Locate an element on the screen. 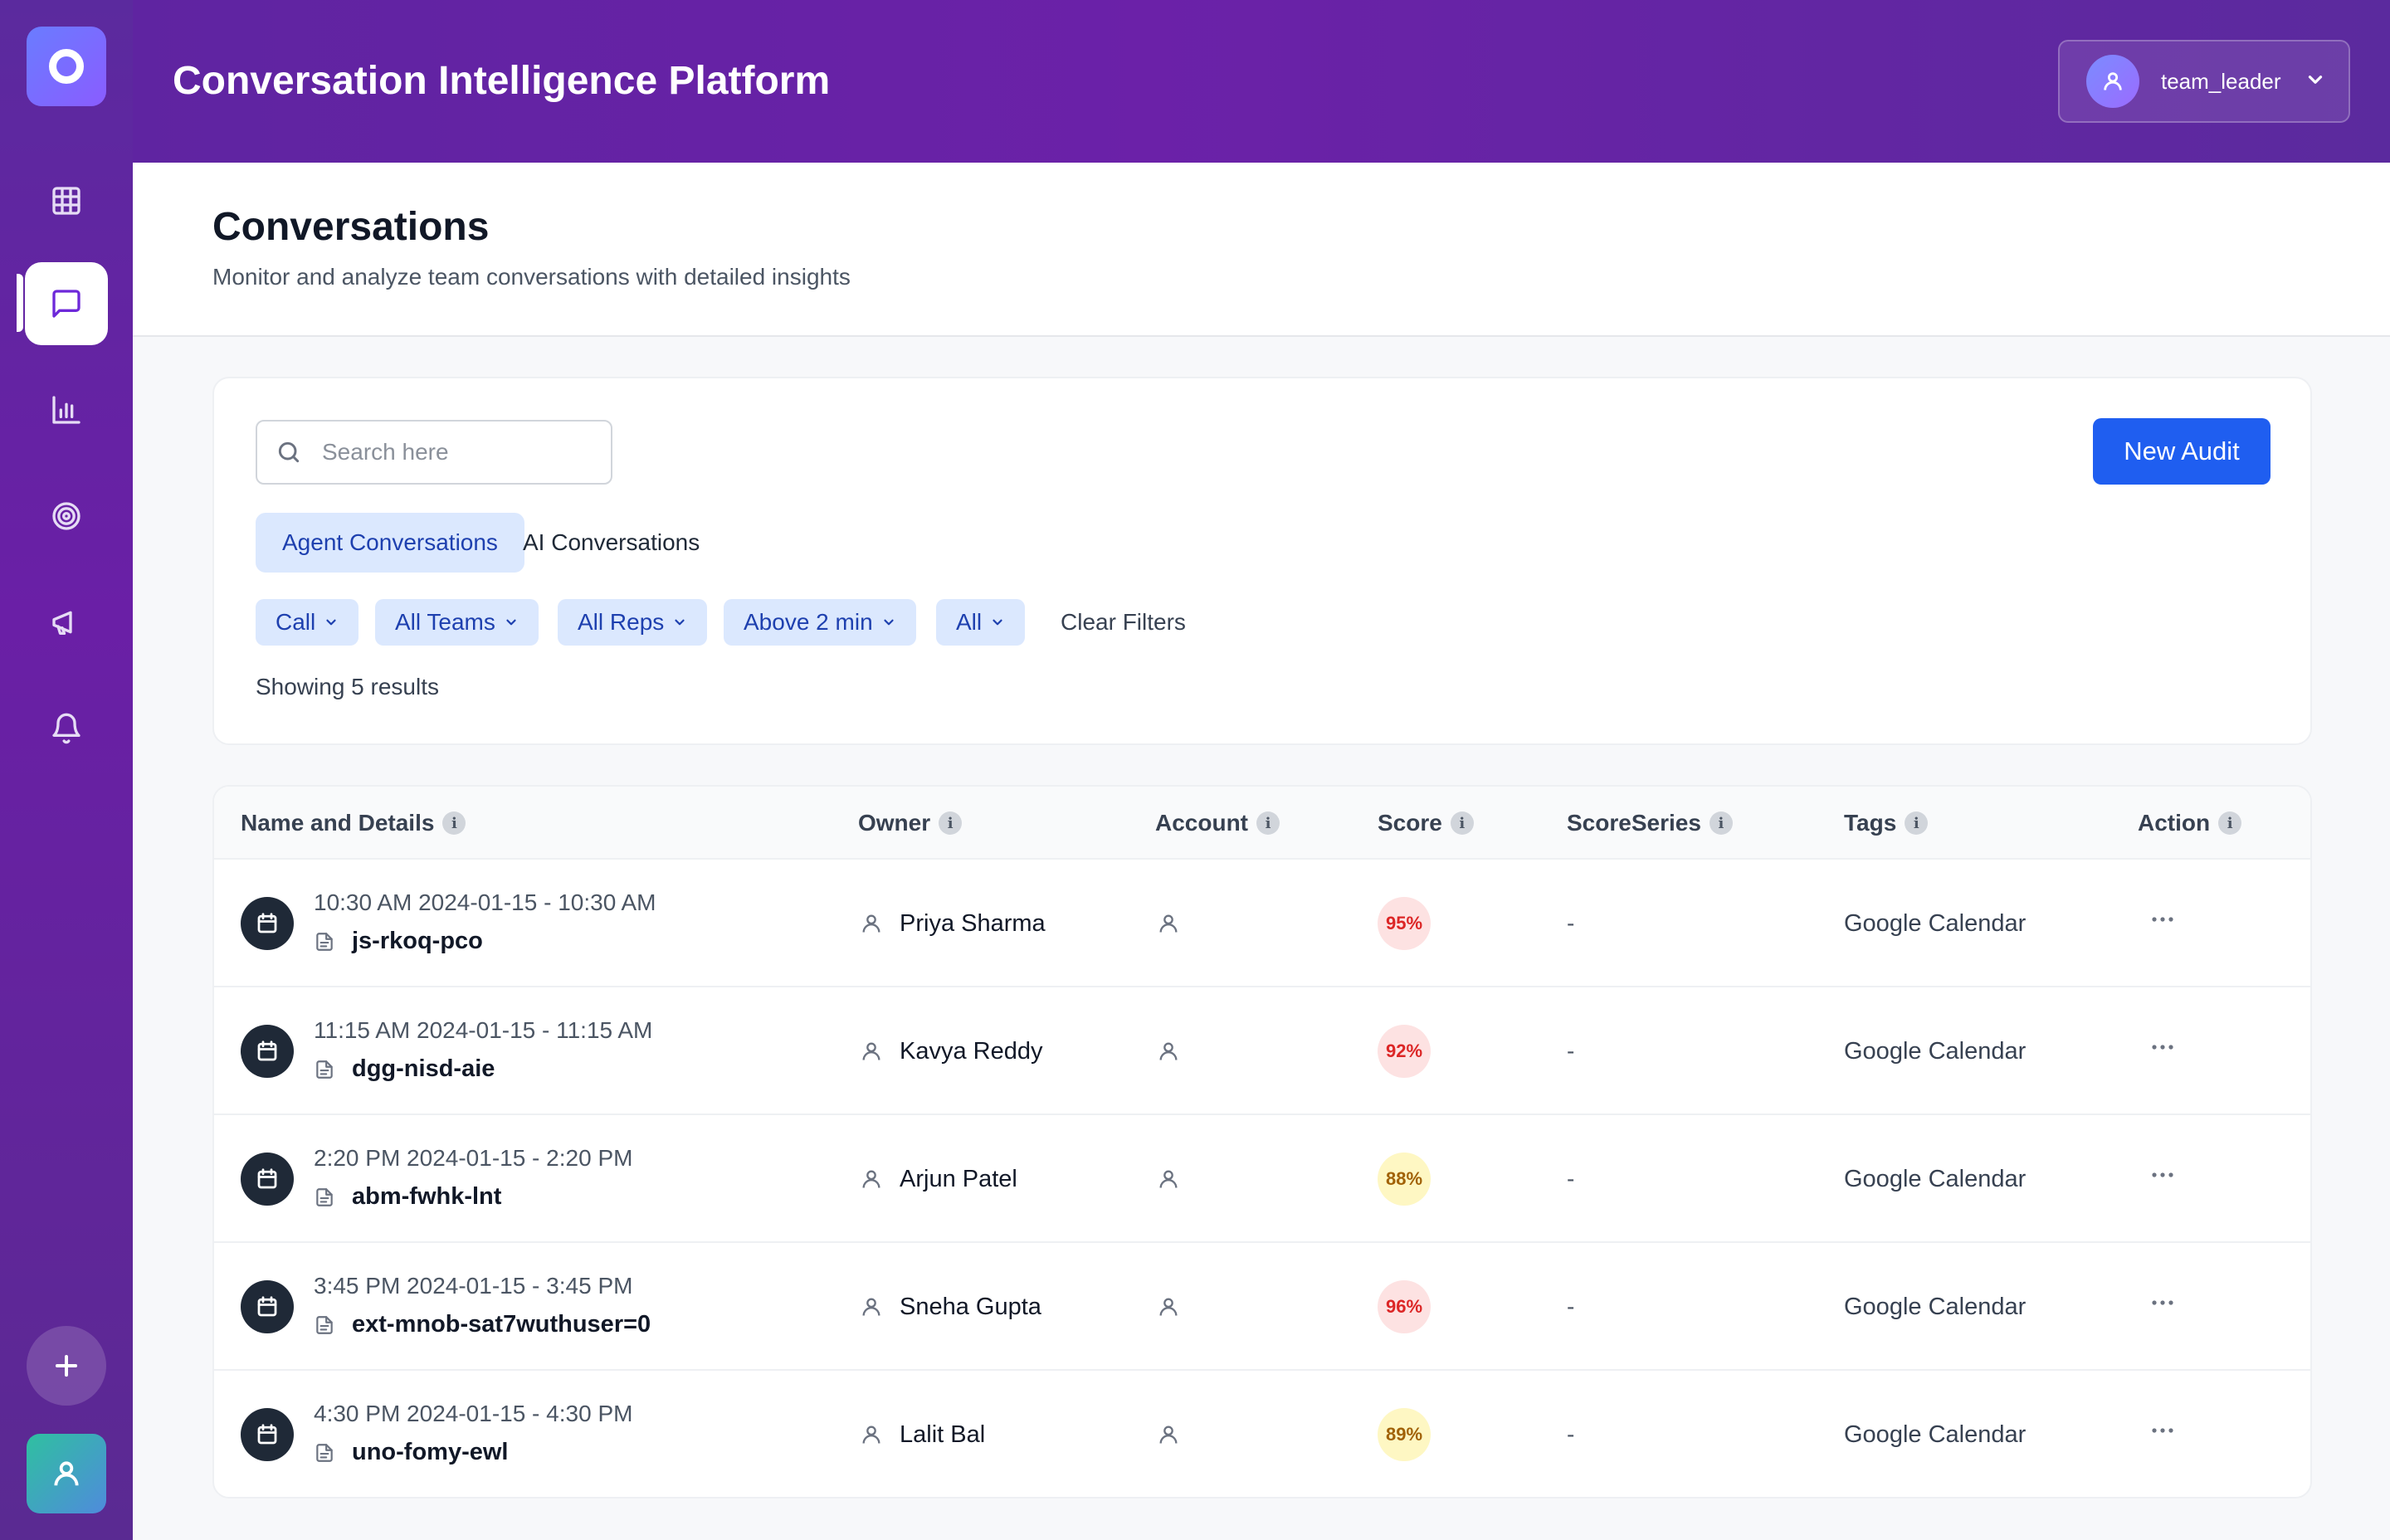  owner-name: Lalit Bal is located at coordinates (943, 1434).